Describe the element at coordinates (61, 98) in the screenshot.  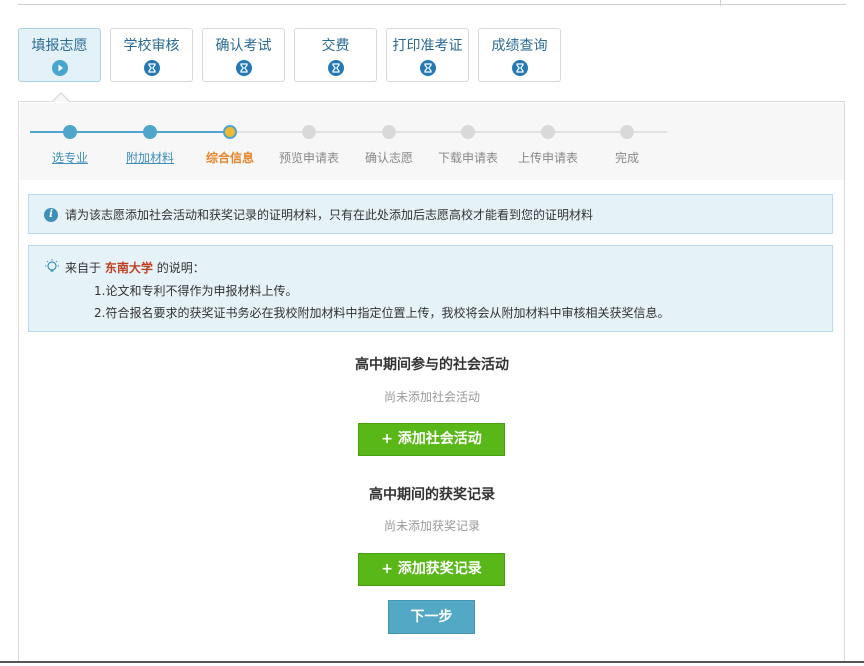
I see `tab-pointer-fill` at that location.